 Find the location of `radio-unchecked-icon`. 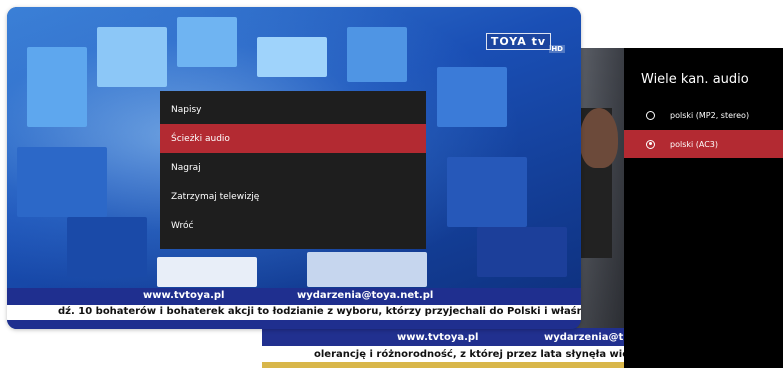

radio-unchecked-icon is located at coordinates (650, 115).